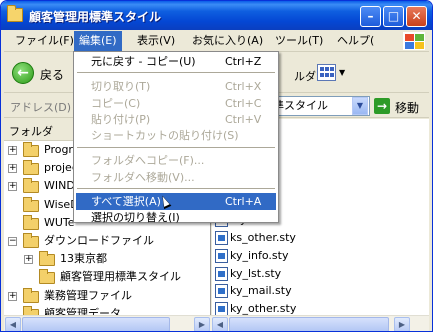 Image resolution: width=433 pixels, height=332 pixels. I want to click on menu-edit: 編集(E), so click(98, 41).